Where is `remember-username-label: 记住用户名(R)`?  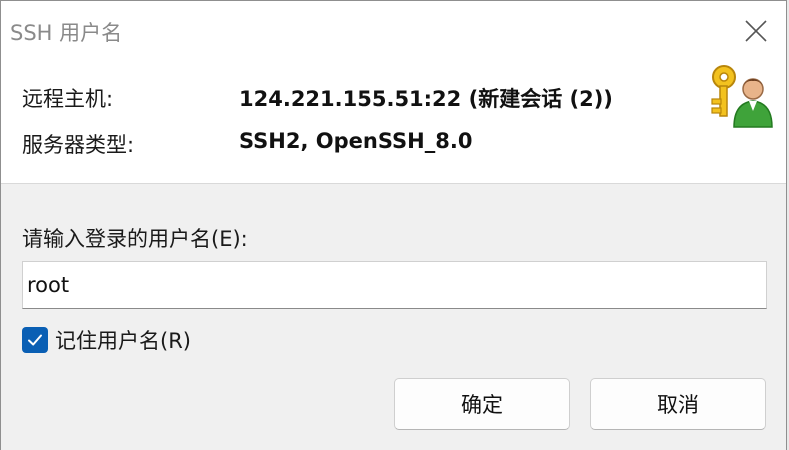 remember-username-label: 记住用户名(R) is located at coordinates (123, 341).